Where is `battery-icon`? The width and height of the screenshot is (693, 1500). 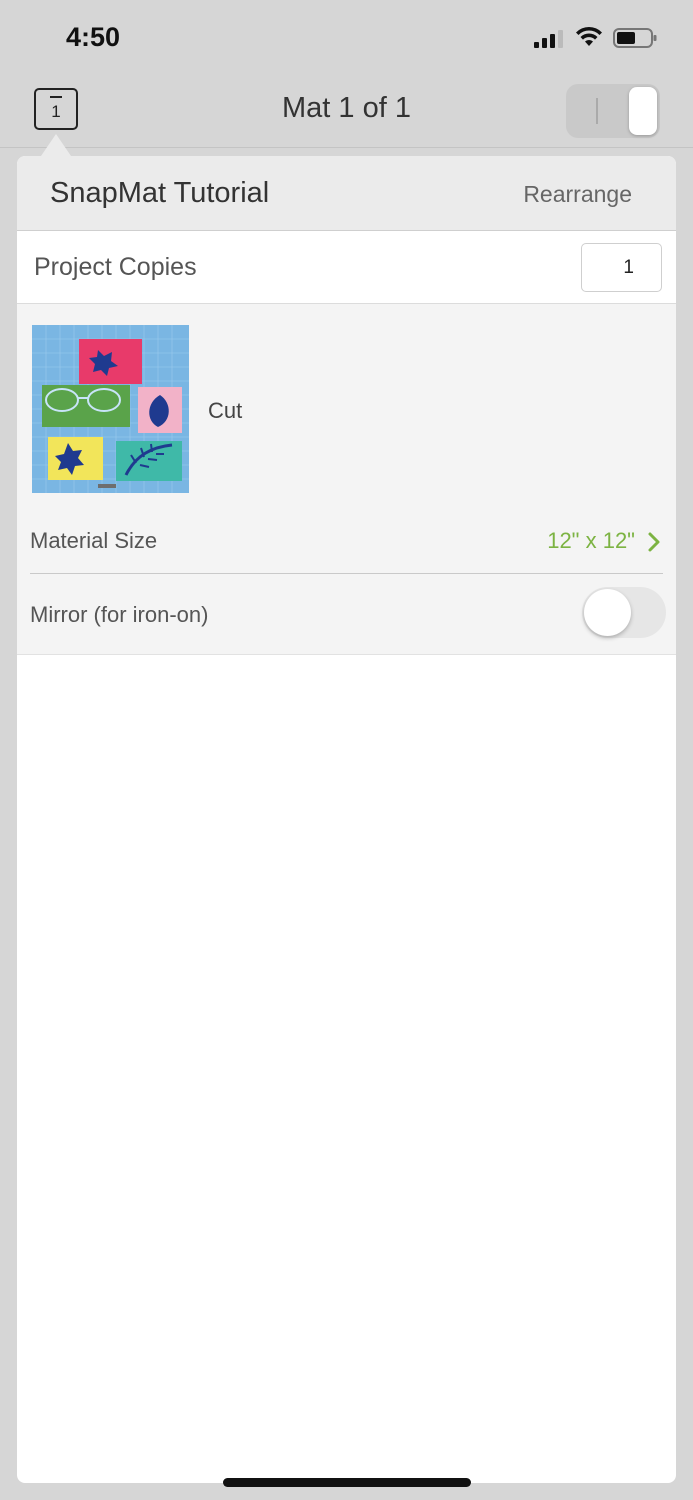
battery-icon is located at coordinates (635, 38).